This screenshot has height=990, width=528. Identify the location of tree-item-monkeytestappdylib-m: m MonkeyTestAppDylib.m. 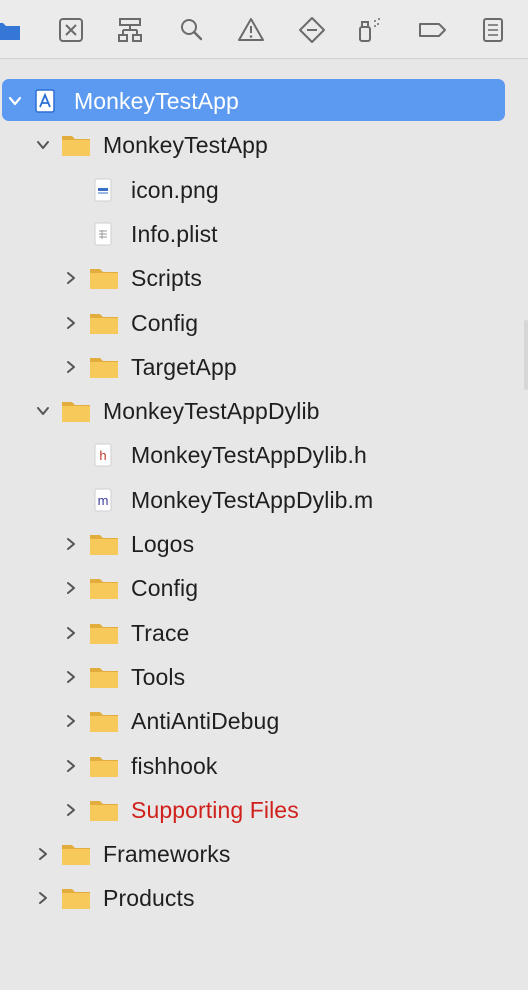
(264, 500).